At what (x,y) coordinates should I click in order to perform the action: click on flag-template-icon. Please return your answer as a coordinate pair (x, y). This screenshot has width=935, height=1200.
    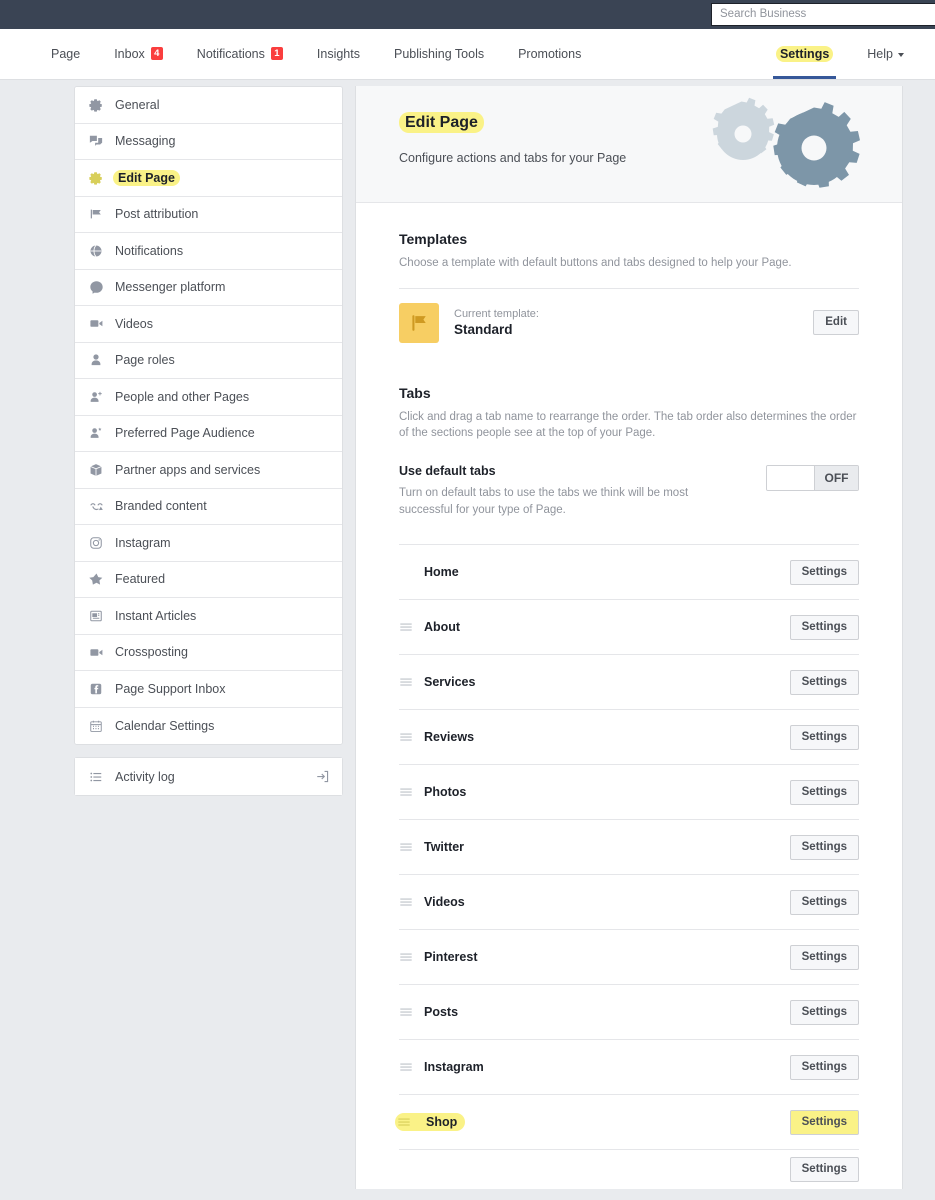
    Looking at the image, I should click on (419, 322).